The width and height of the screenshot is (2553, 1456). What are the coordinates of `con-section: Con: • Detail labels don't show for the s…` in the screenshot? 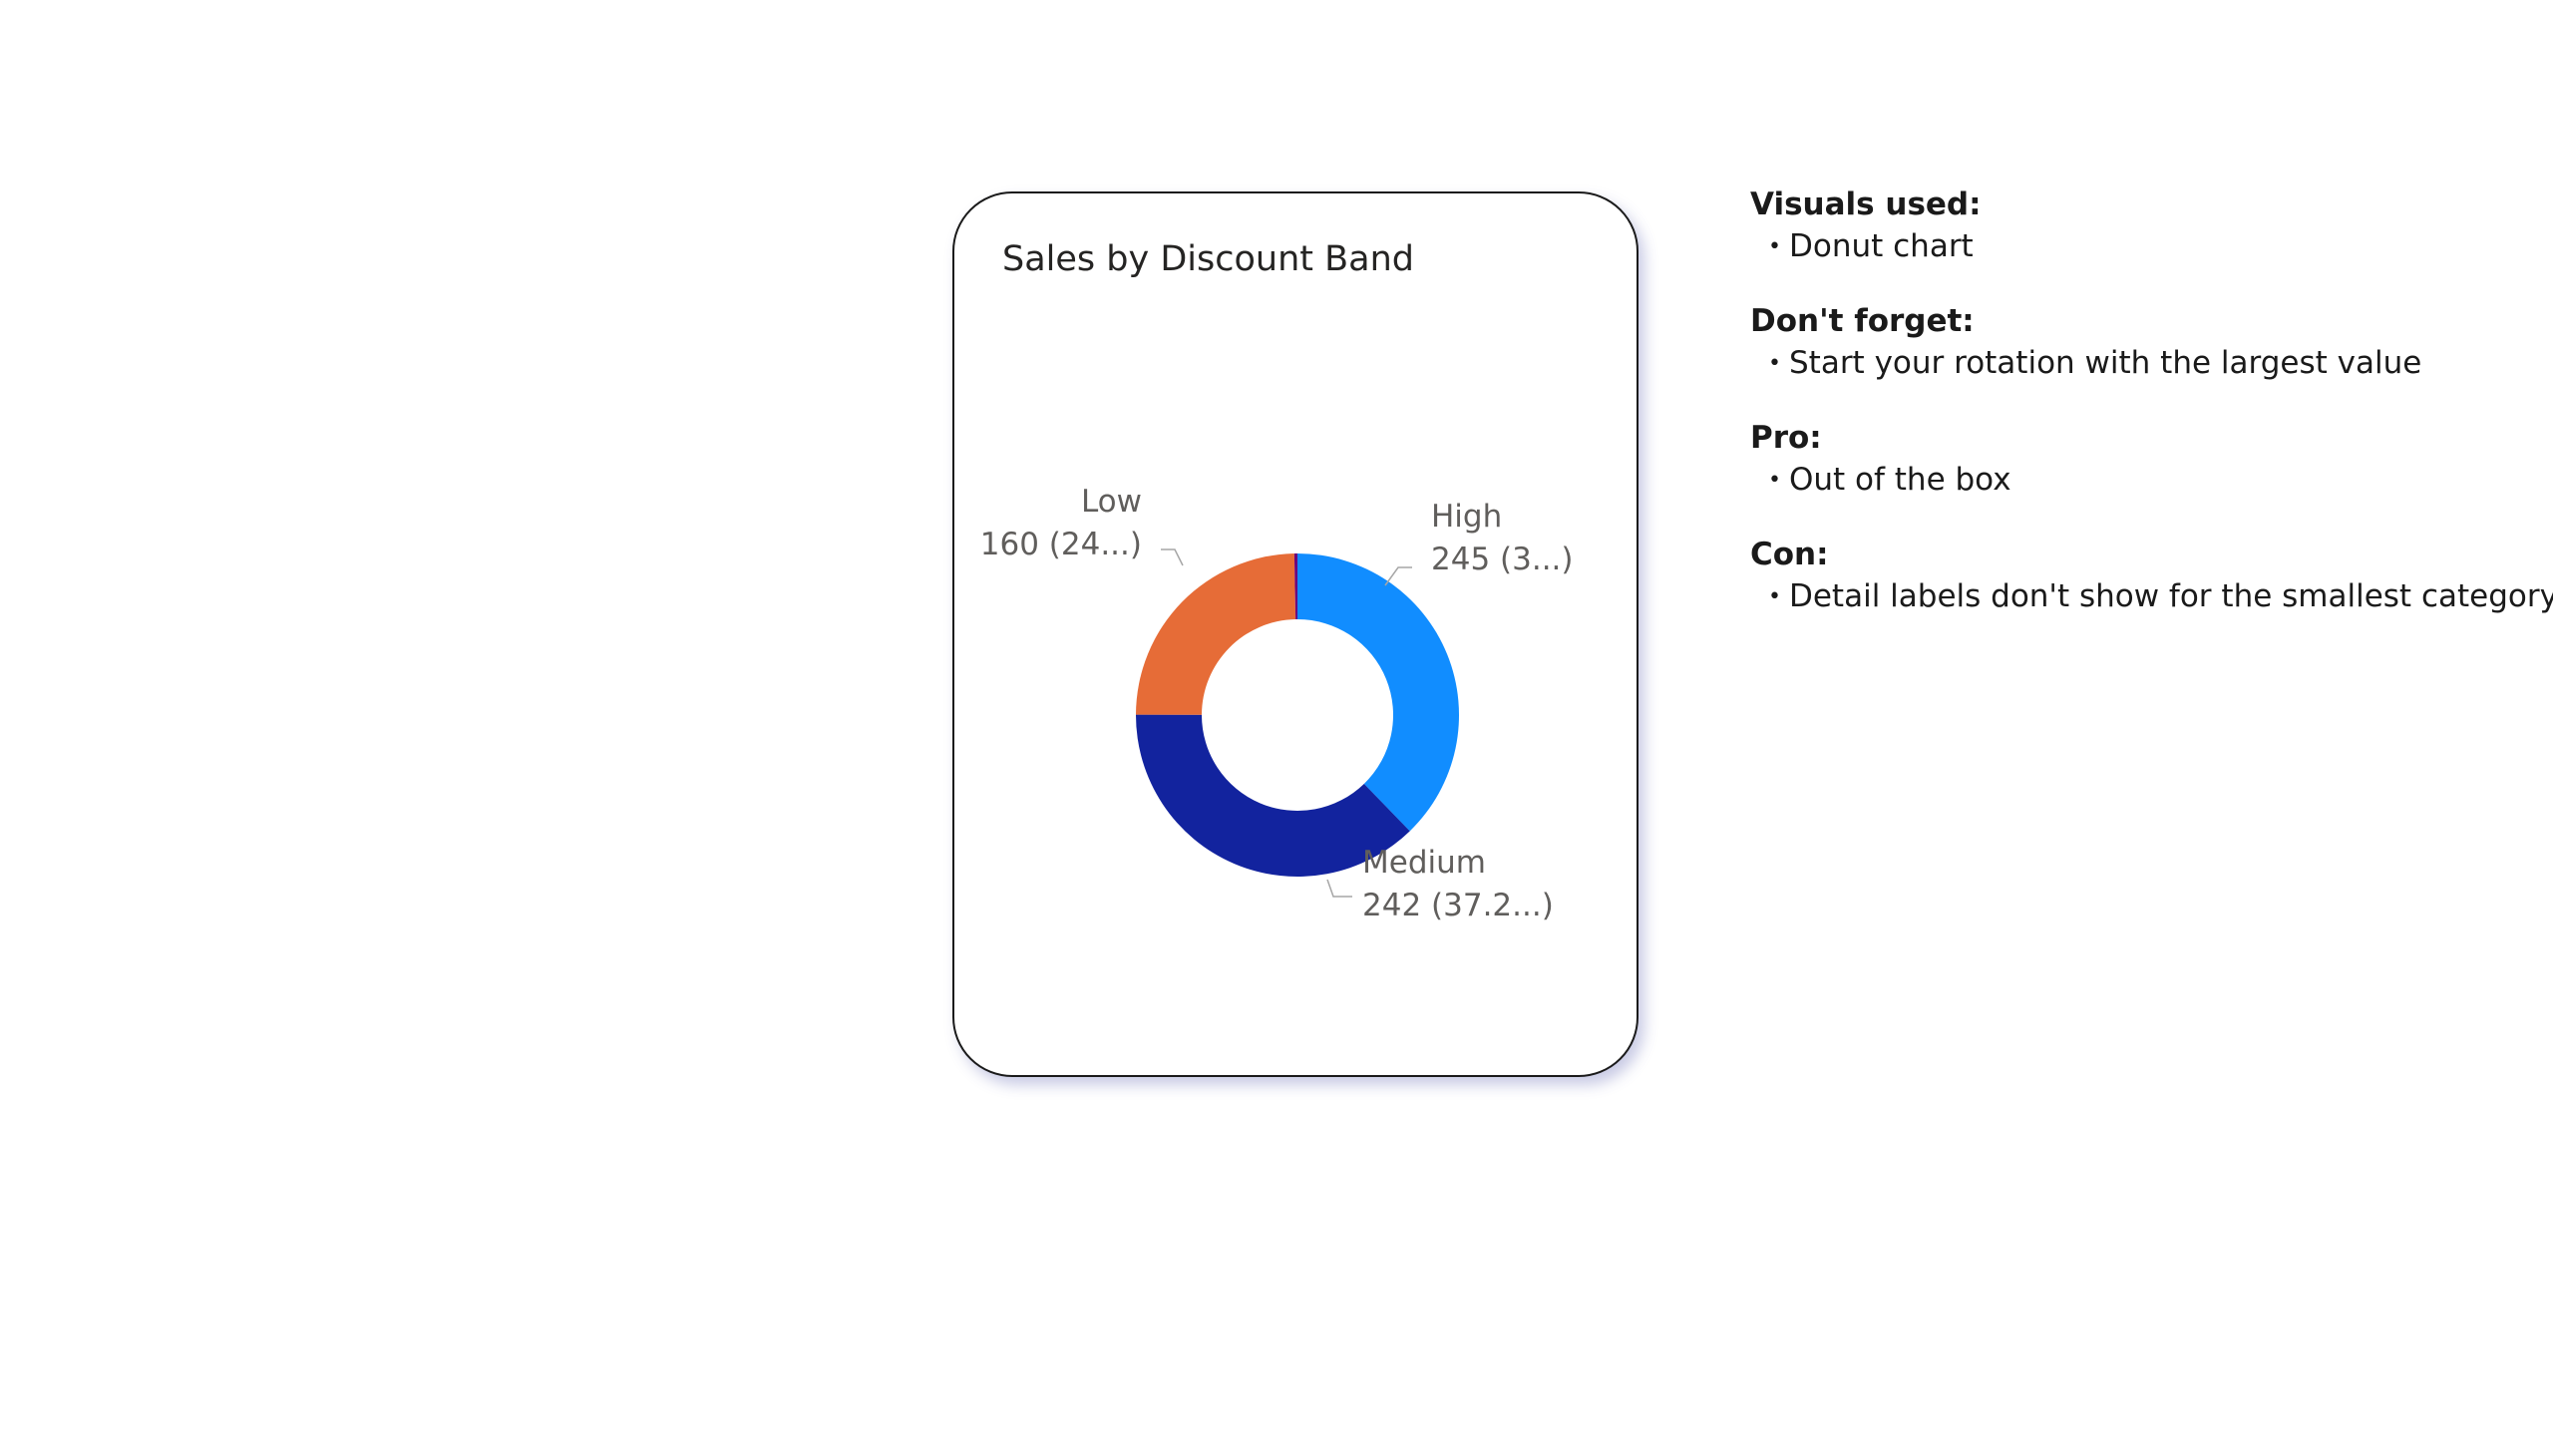 It's located at (2151, 576).